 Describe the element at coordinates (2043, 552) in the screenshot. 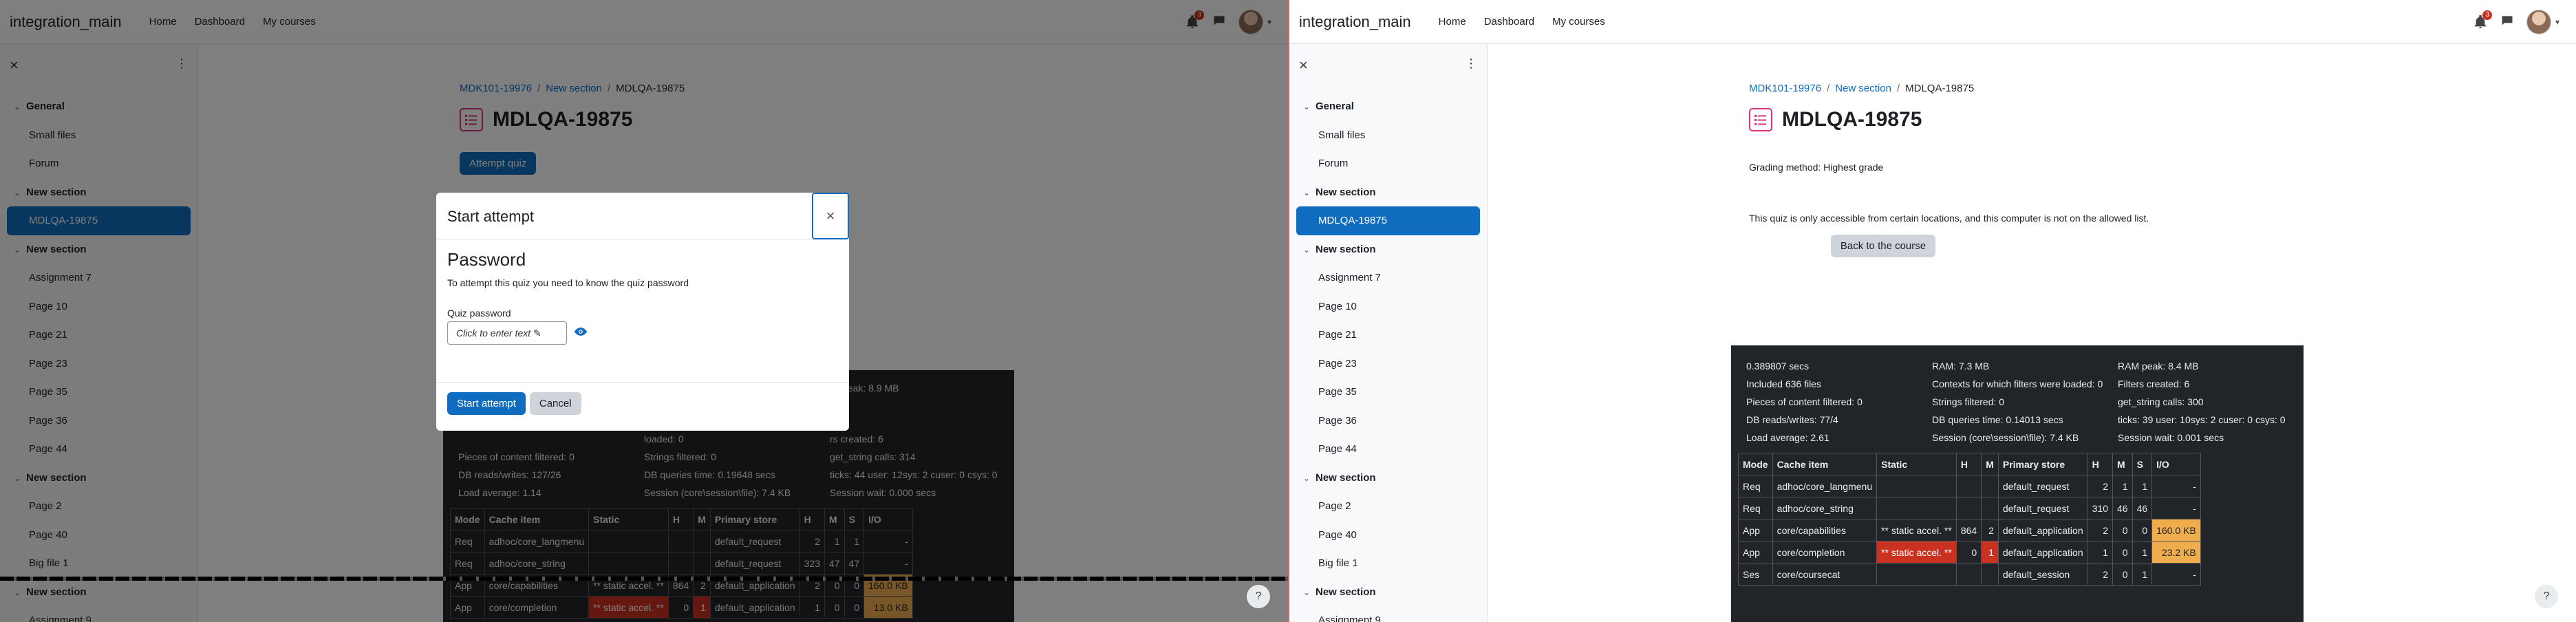

I see `table-cell: default_application` at that location.